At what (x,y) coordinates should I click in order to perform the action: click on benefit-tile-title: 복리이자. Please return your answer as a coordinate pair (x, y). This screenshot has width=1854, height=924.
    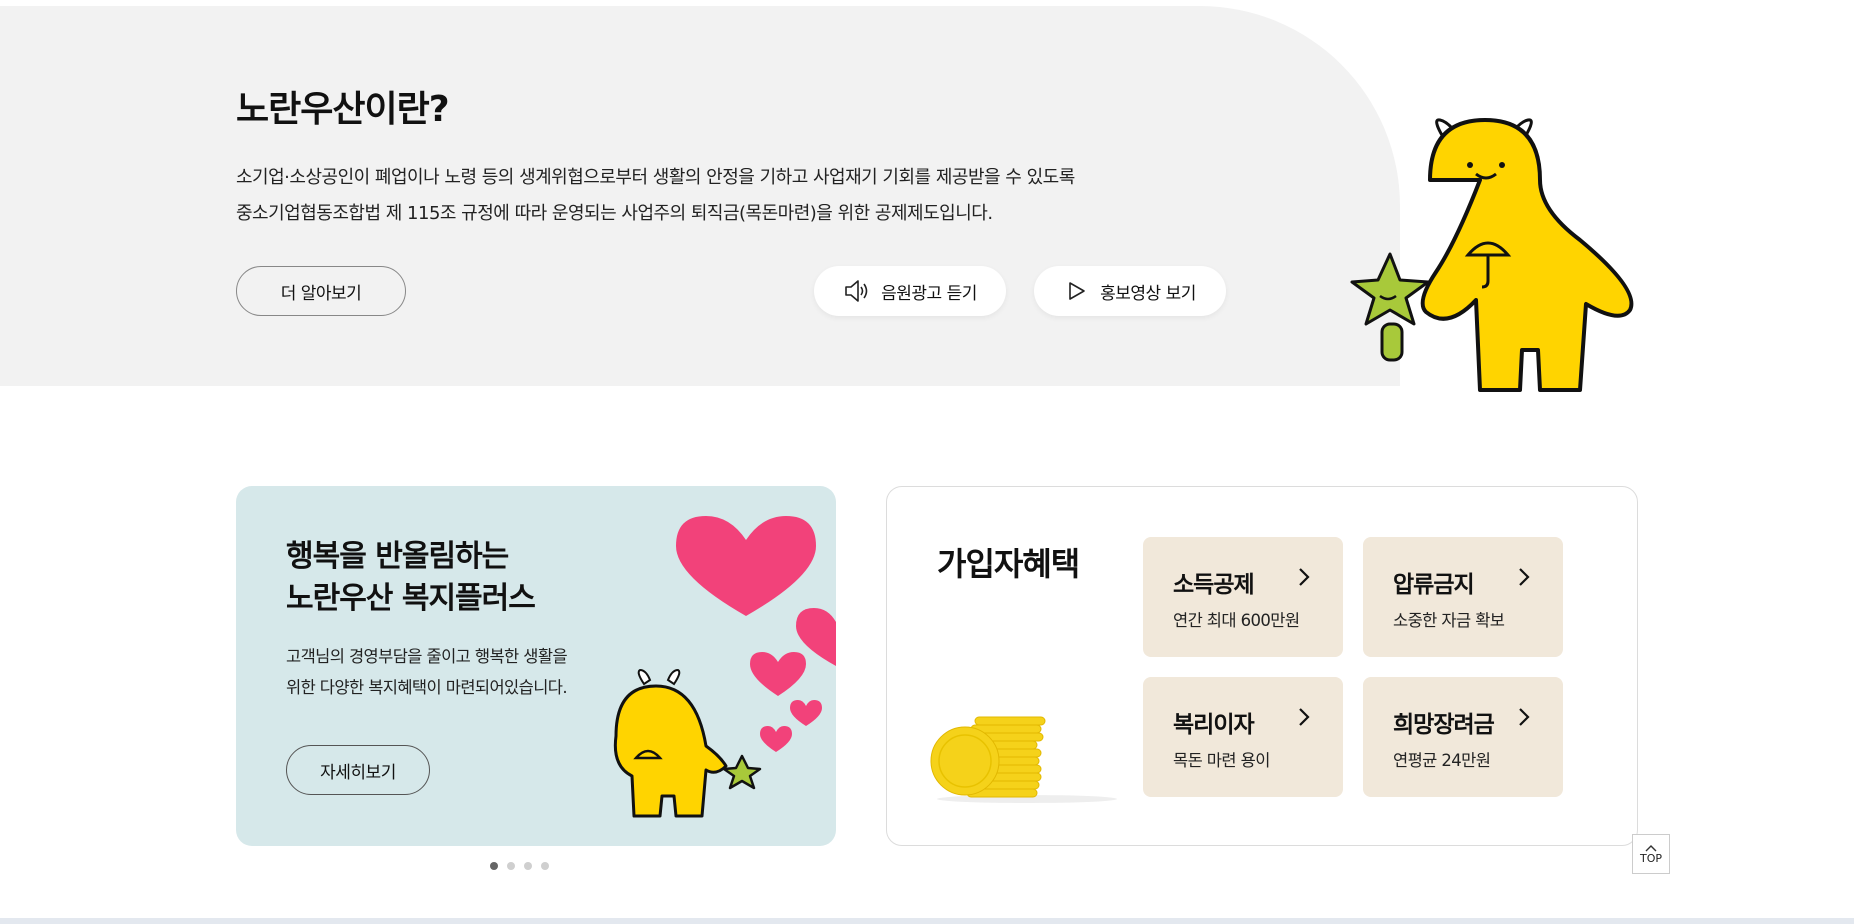
    Looking at the image, I should click on (1214, 725).